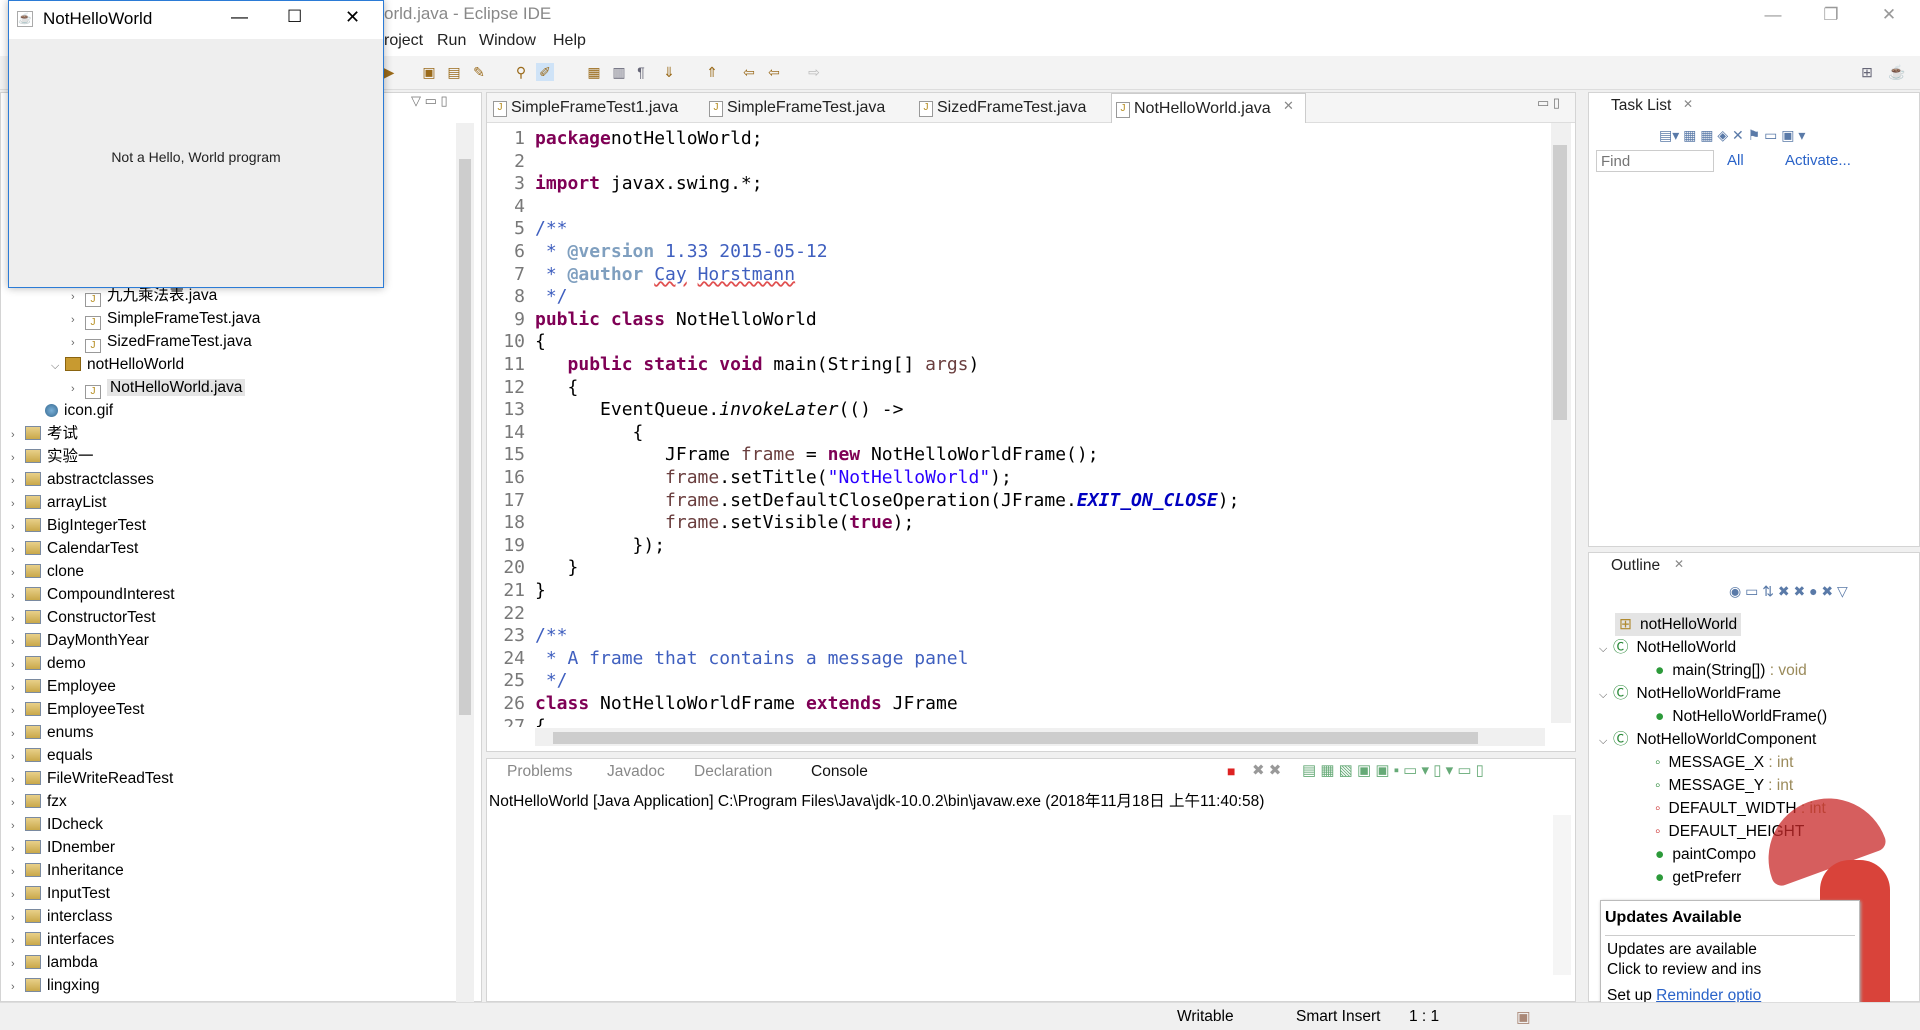 Image resolution: width=1920 pixels, height=1030 pixels. What do you see at coordinates (1897, 72) in the screenshot?
I see `java-perspective-icon: ☕` at bounding box center [1897, 72].